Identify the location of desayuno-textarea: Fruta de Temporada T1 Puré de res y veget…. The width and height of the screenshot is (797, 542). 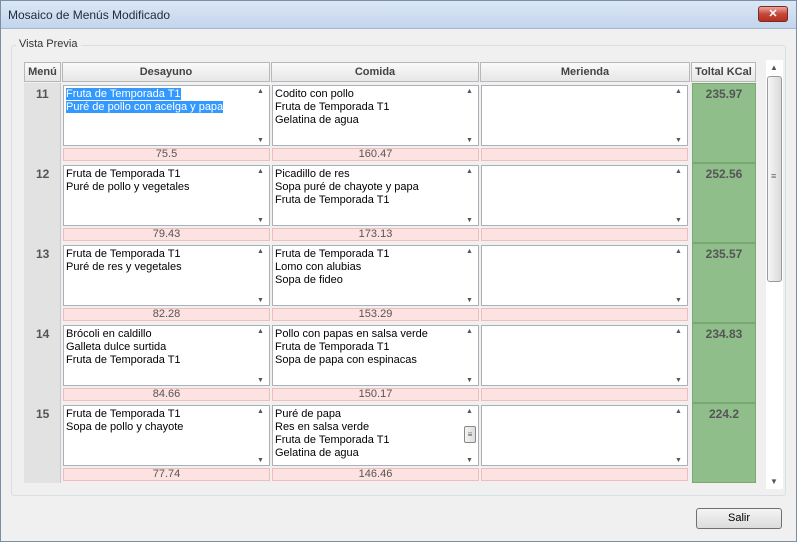
(166, 275).